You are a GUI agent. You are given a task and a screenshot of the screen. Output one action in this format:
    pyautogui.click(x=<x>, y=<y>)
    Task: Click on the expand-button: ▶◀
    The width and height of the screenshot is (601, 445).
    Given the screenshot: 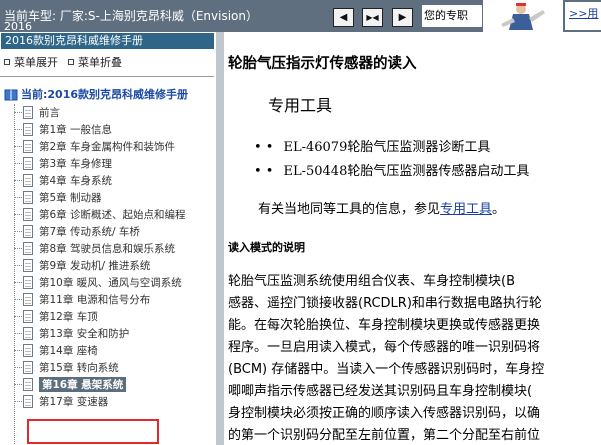 What is the action you would take?
    pyautogui.click(x=372, y=17)
    